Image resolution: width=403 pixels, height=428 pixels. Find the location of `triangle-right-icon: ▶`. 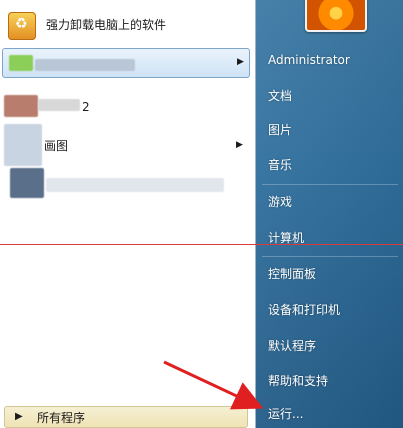

triangle-right-icon: ▶ is located at coordinates (19, 416).